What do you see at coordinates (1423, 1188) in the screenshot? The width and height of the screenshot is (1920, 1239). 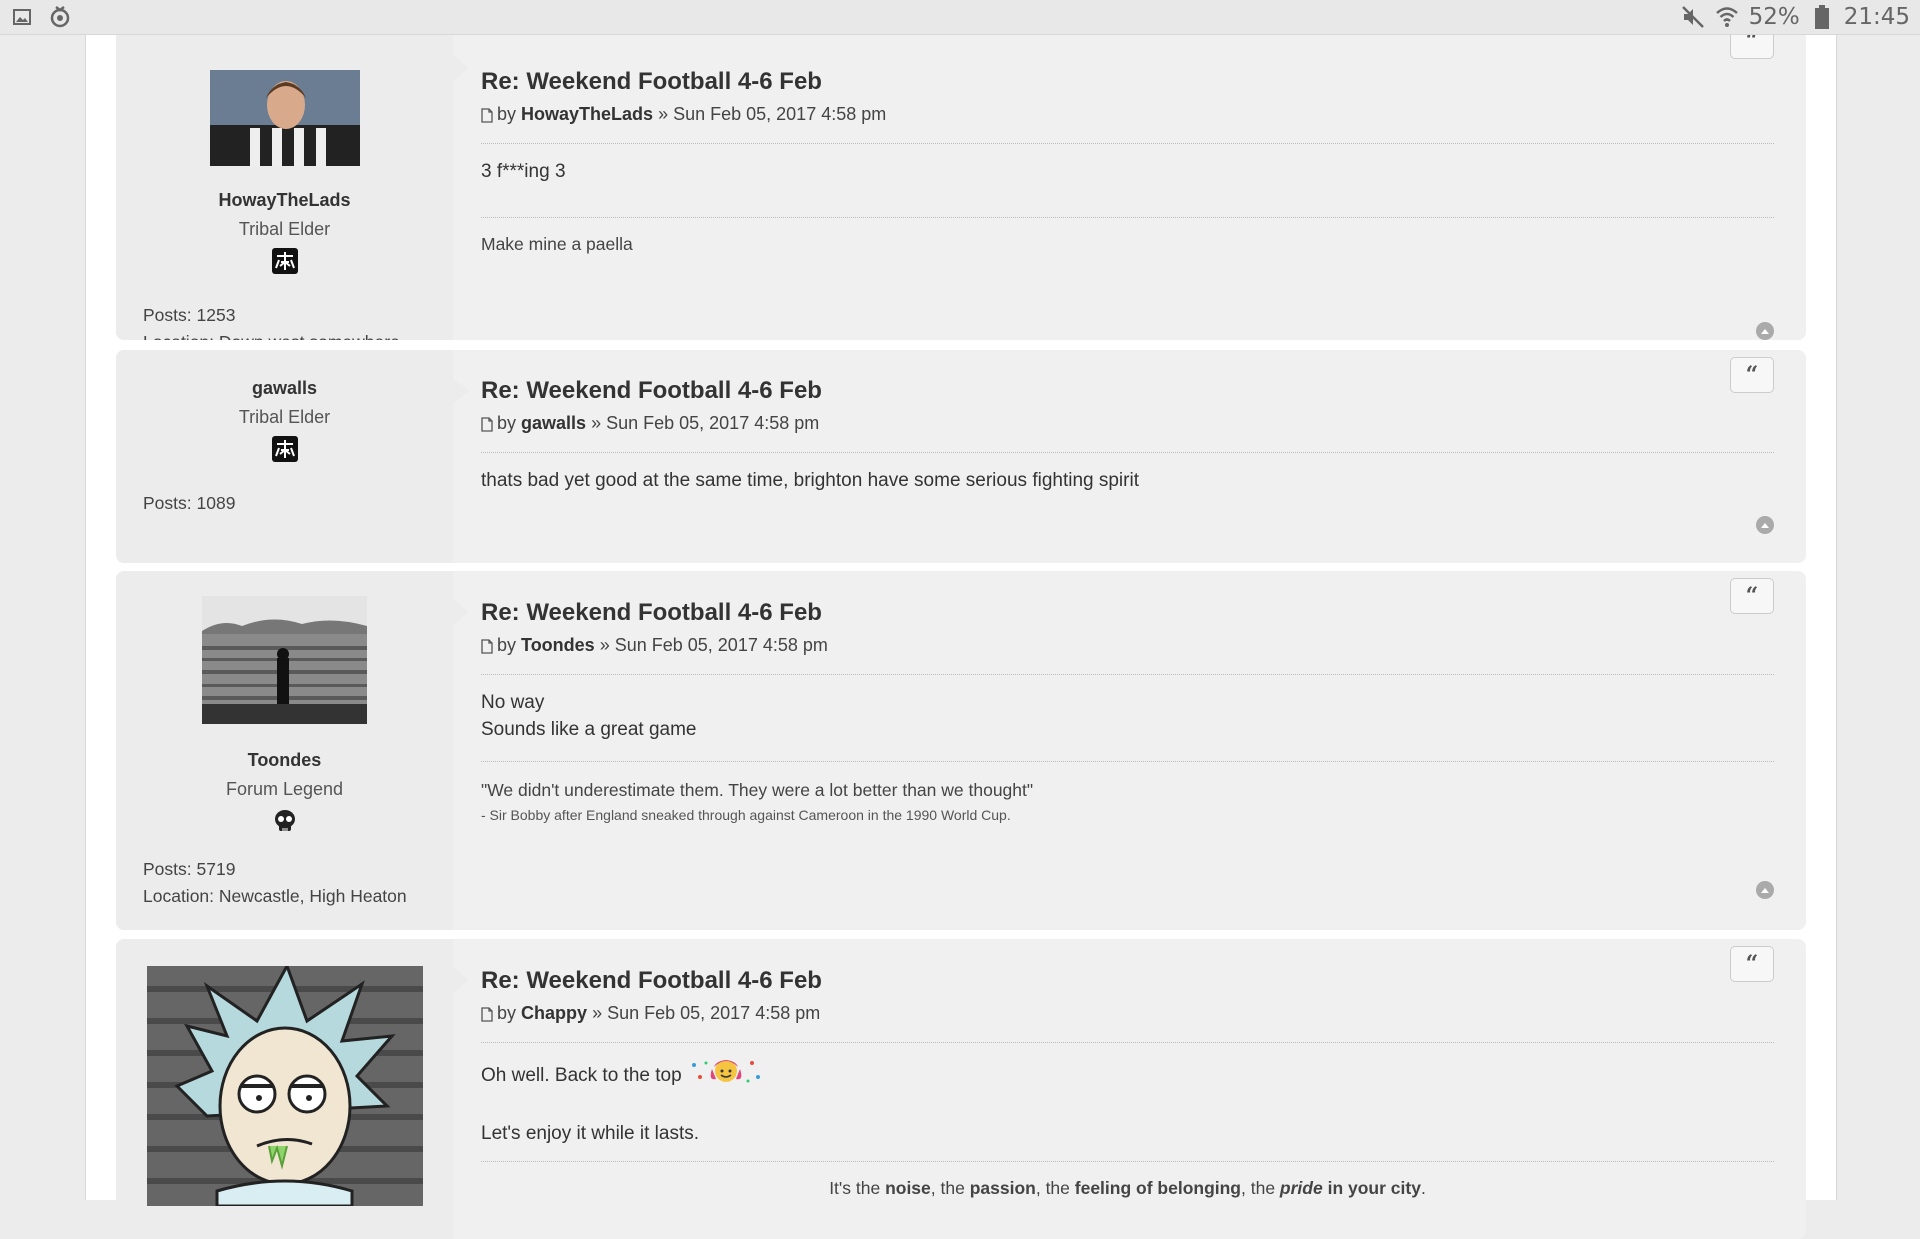 I see `sig-text: .` at bounding box center [1423, 1188].